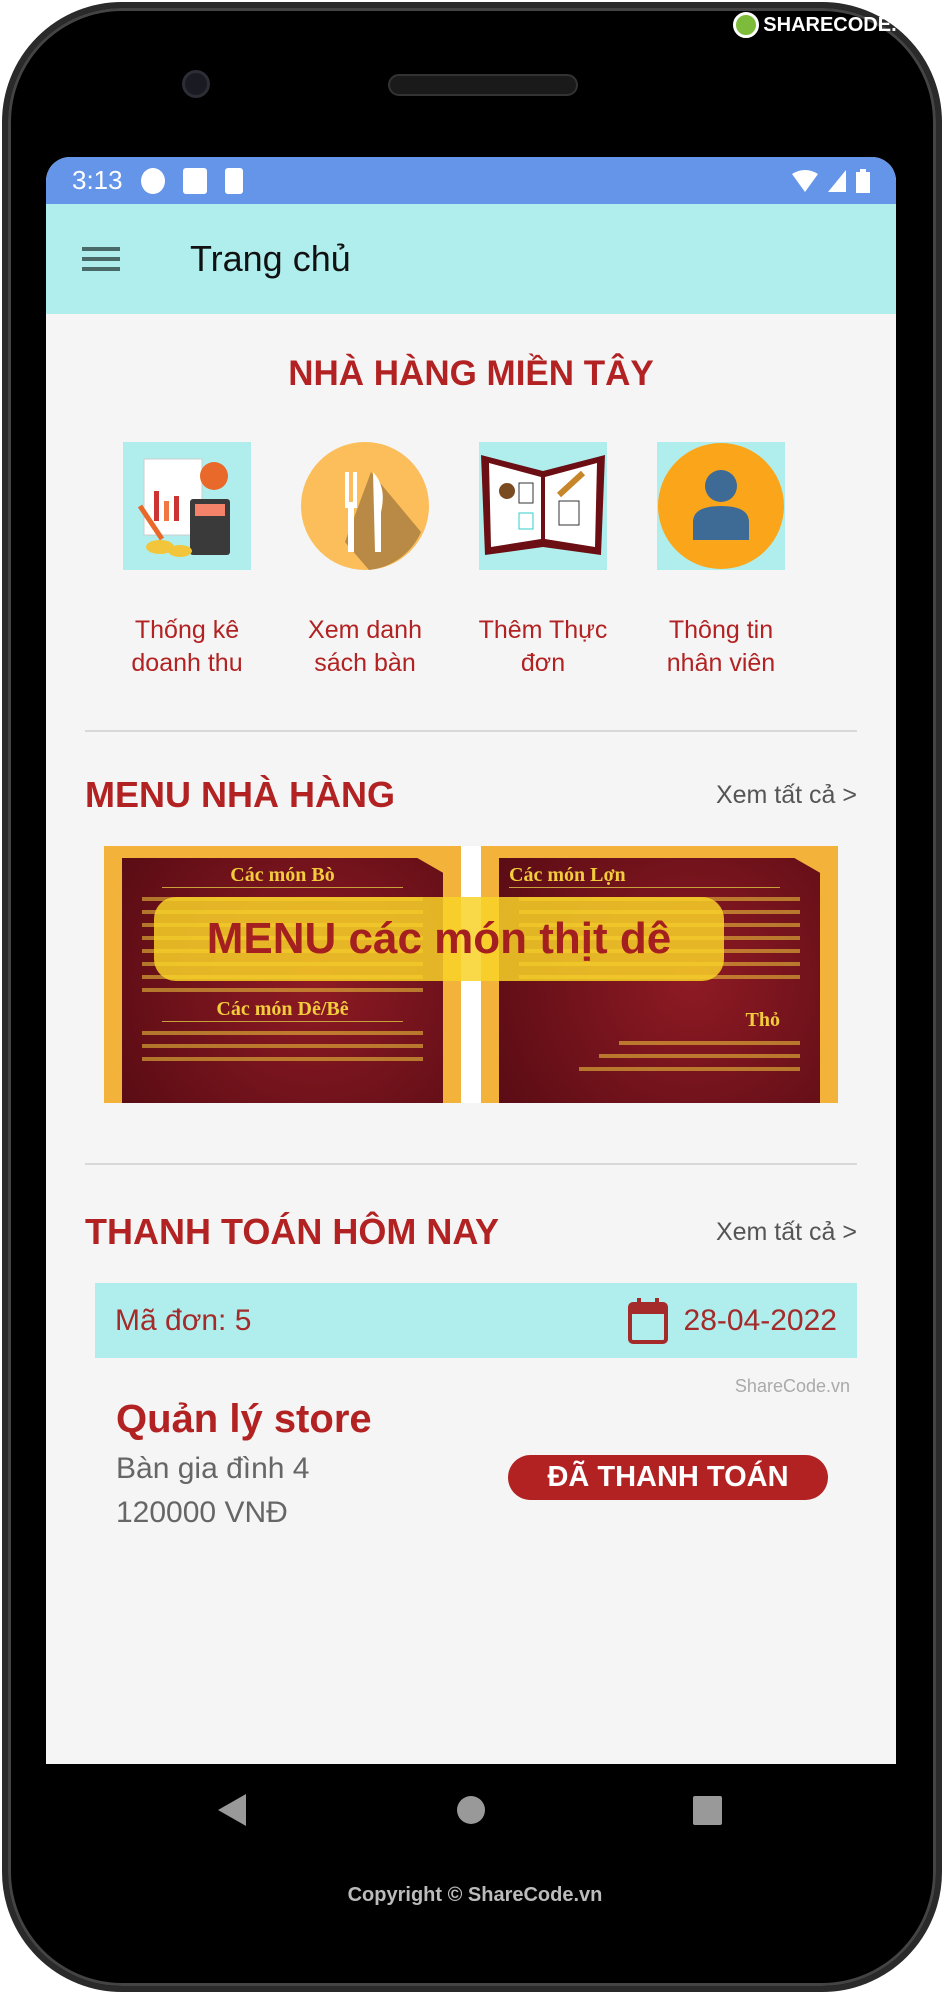 This screenshot has height=1996, width=950. What do you see at coordinates (292, 1231) in the screenshot?
I see `payments-section-title: THANH TOÁN HÔM NAY` at bounding box center [292, 1231].